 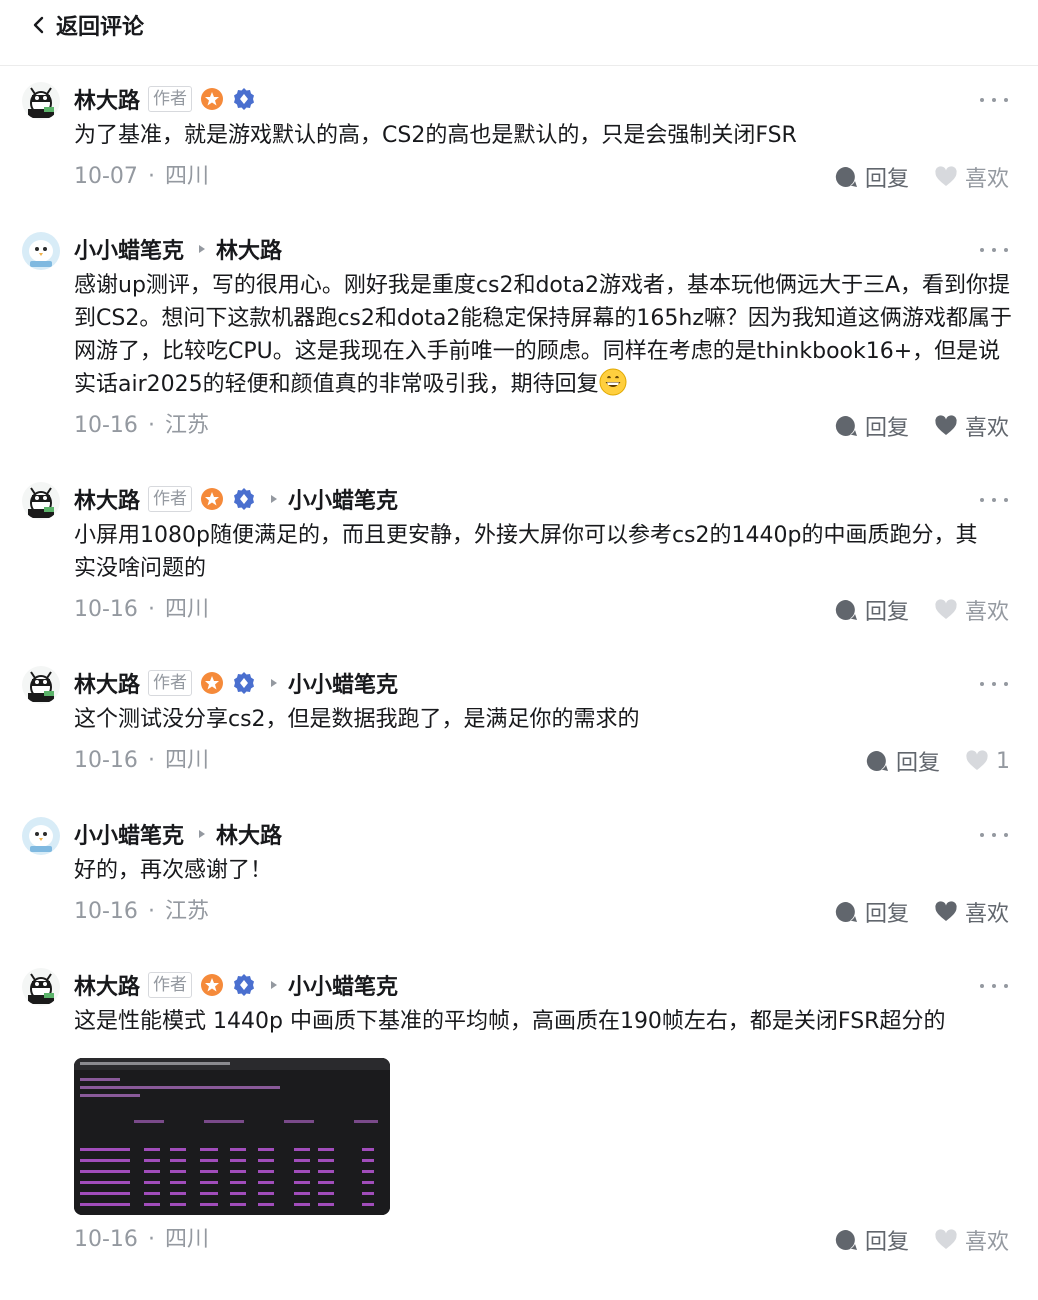 I want to click on comment-header: 林大路 作者, so click(x=165, y=99).